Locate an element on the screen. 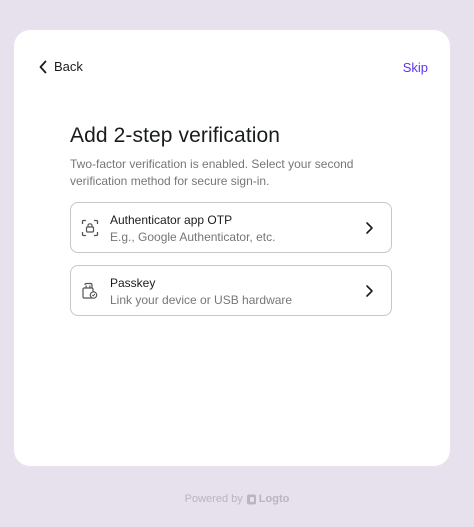 This screenshot has height=527, width=474. authenticator-app-icon is located at coordinates (90, 228).